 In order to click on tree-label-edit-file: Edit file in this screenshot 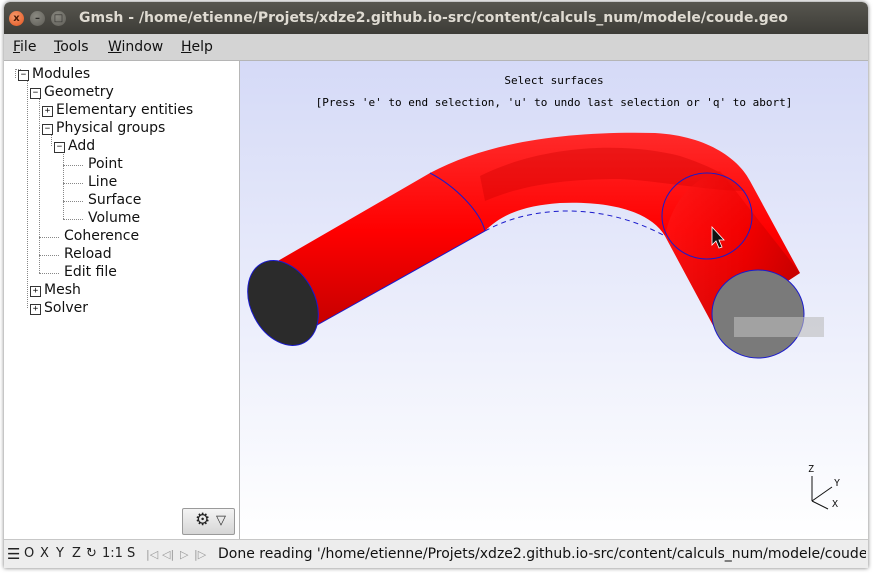, I will do `click(90, 272)`.